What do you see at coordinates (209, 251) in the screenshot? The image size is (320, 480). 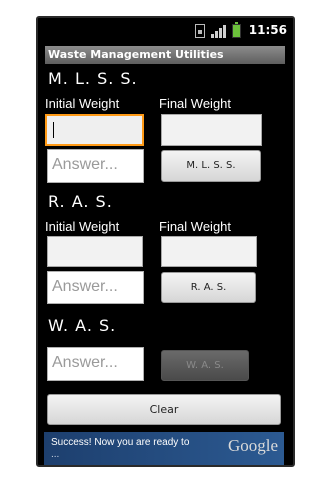 I see `ras-final-weight-input` at bounding box center [209, 251].